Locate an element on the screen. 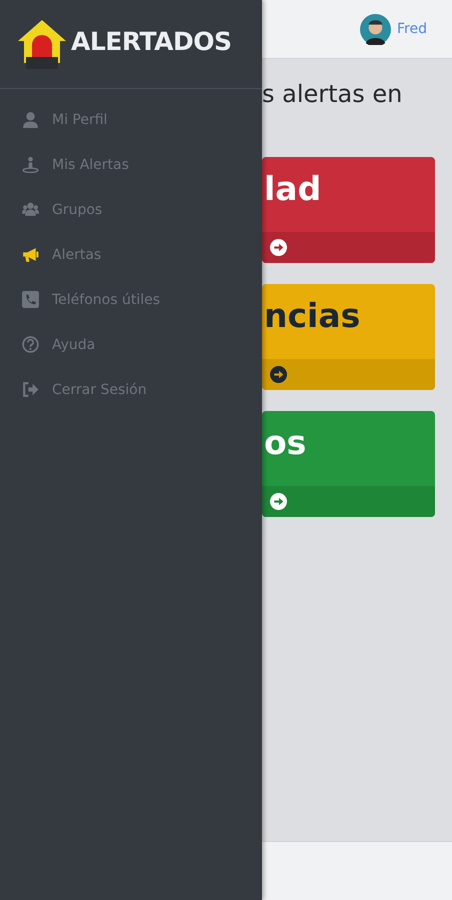 This screenshot has width=452, height=900. alert-card: os is located at coordinates (348, 464).